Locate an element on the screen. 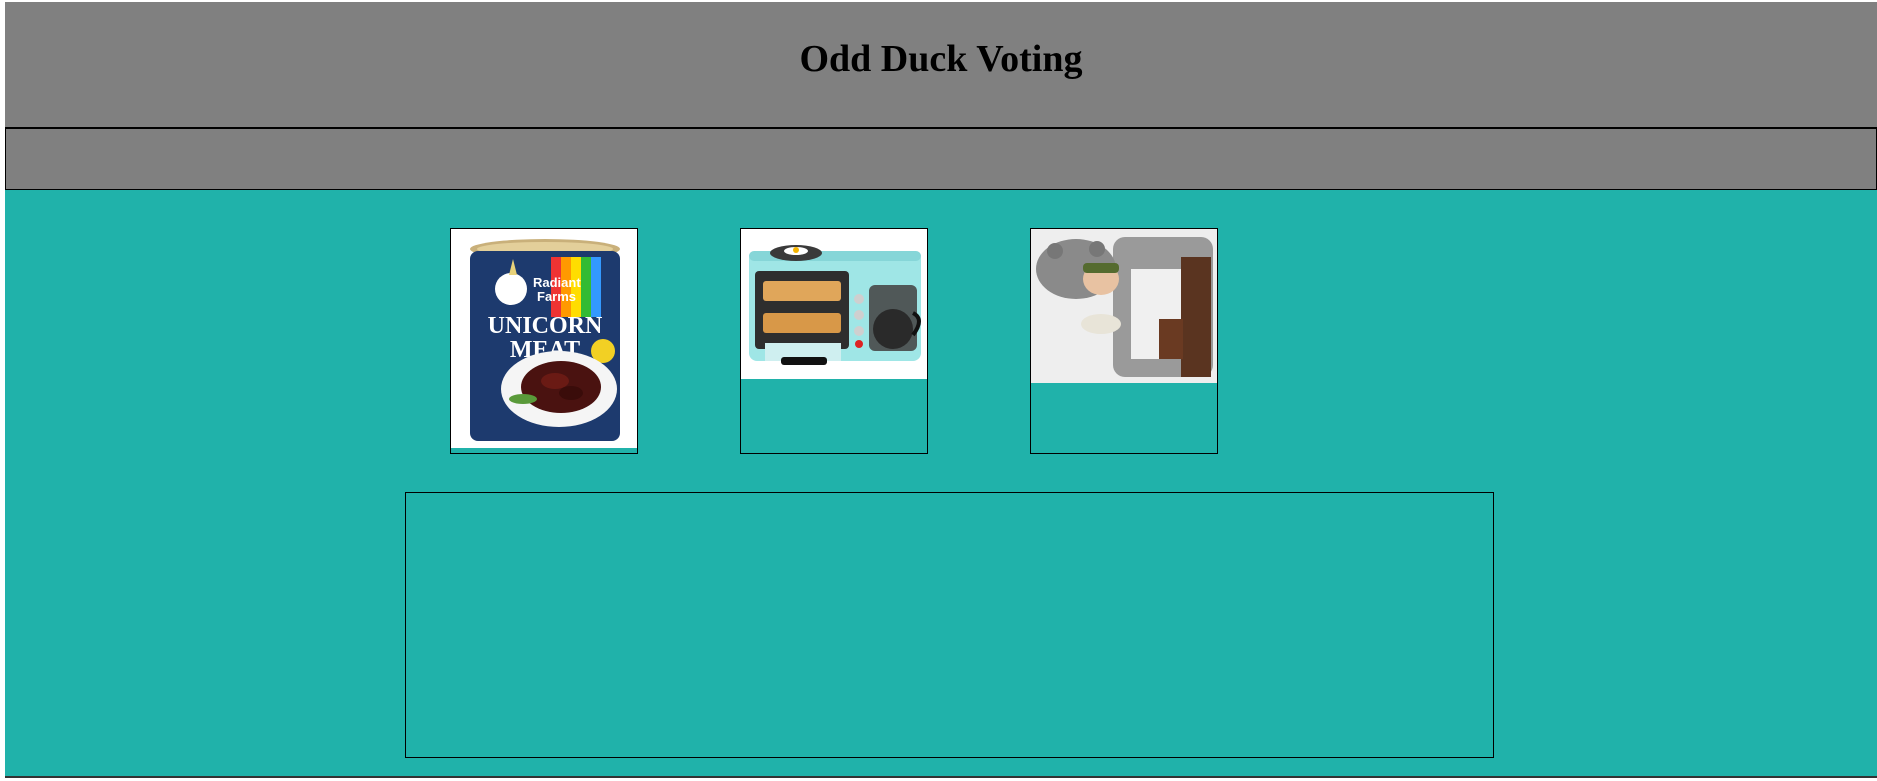 The height and width of the screenshot is (781, 1877). unicorn-meat-image: Radiant Farms UNICORN MEAT is located at coordinates (544, 338).